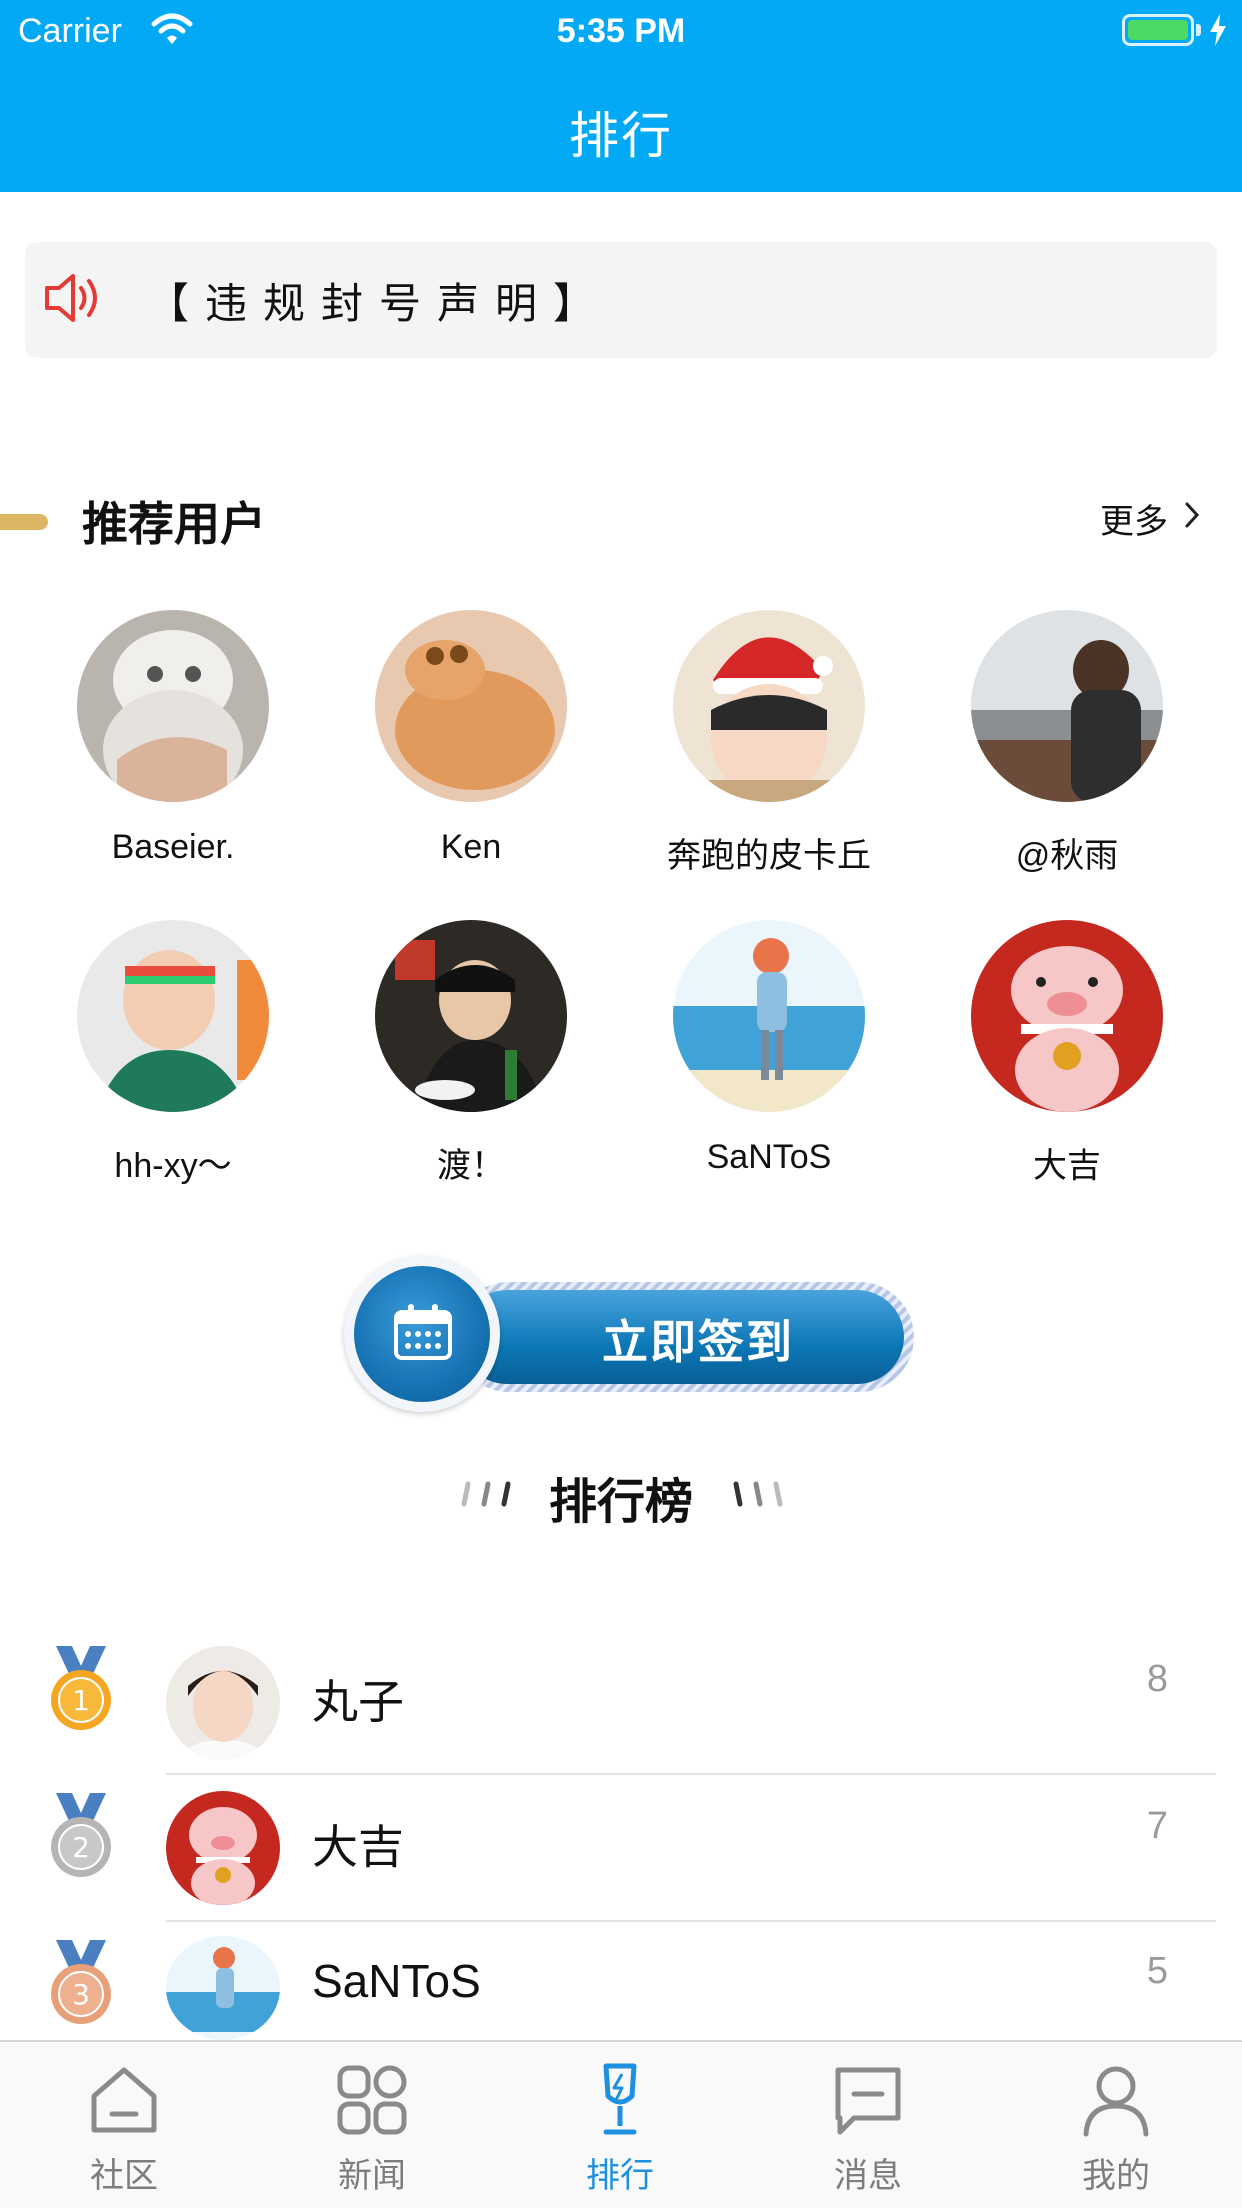 This screenshot has height=2208, width=1242. Describe the element at coordinates (81, 1847) in the screenshot. I see `svg-text: 2` at that location.